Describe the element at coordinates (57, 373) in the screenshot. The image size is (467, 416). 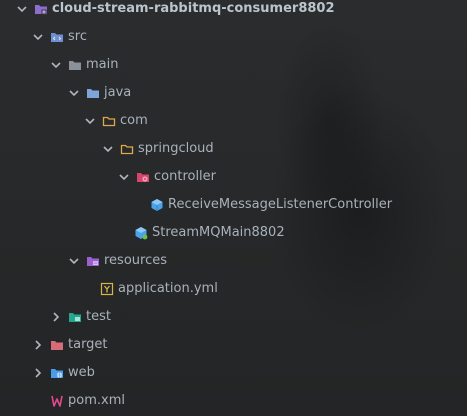
I see `web-folder-icon` at that location.